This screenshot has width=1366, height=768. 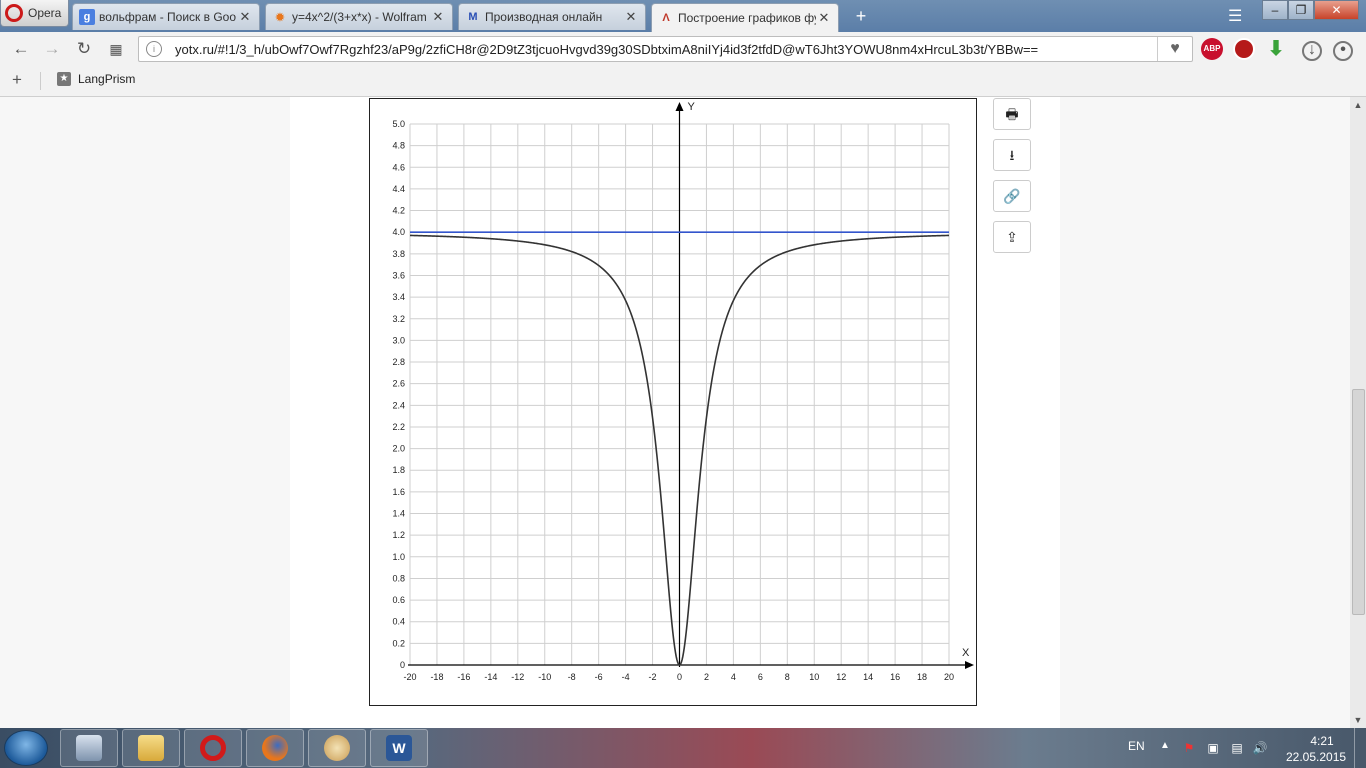 I want to click on tab-derivative: M Производная онлайн ✕, so click(x=552, y=16).